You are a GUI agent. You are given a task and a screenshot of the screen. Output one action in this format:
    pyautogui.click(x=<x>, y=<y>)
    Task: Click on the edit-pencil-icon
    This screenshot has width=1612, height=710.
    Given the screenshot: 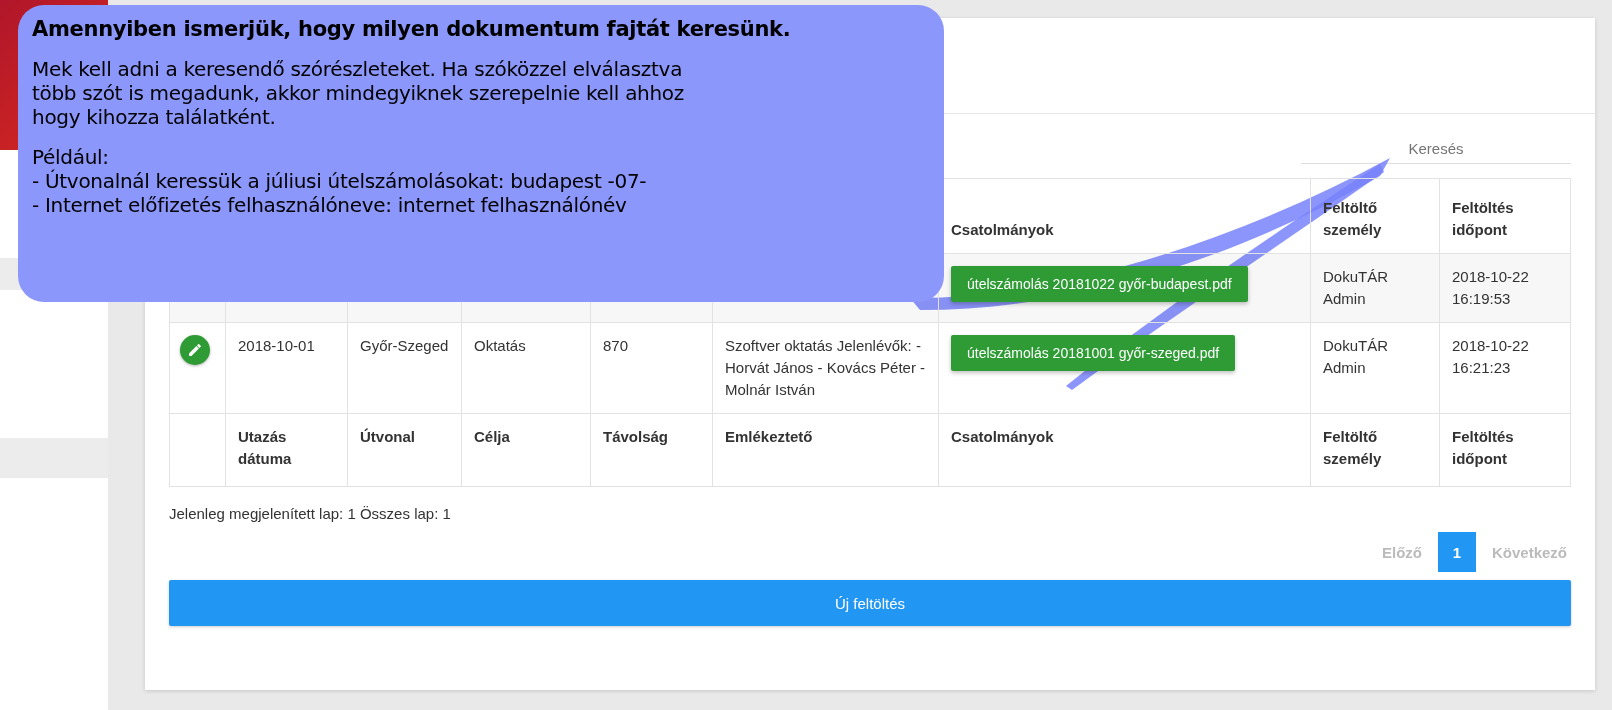 What is the action you would take?
    pyautogui.click(x=195, y=350)
    